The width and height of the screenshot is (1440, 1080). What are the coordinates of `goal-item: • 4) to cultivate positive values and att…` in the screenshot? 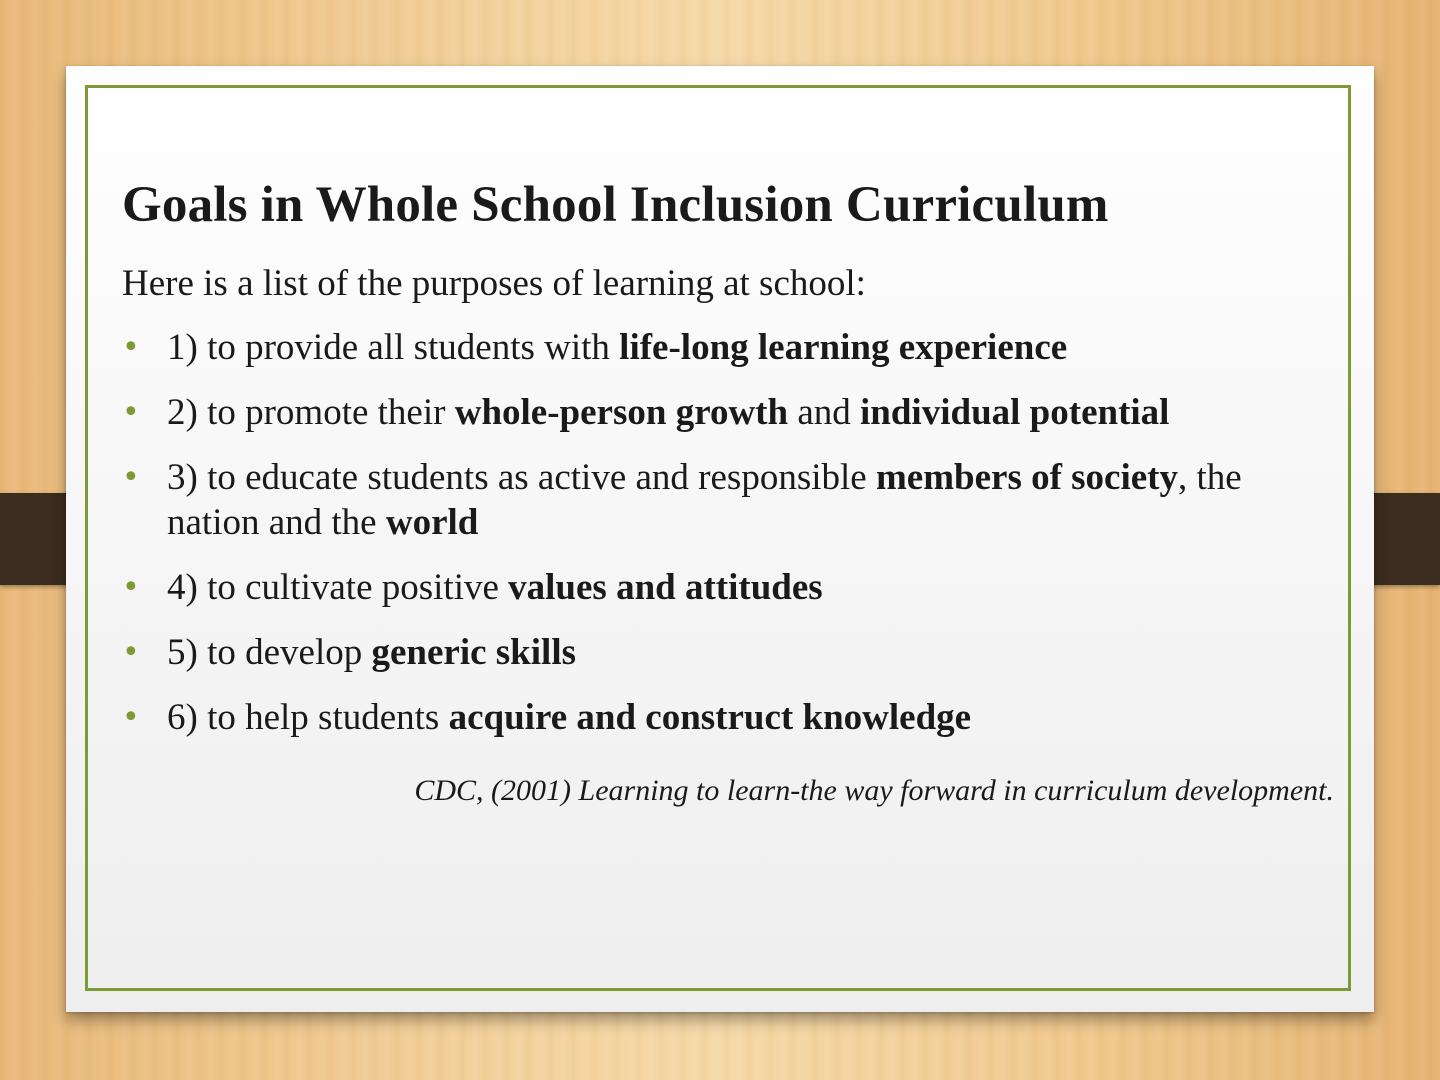 It's located at (729, 587).